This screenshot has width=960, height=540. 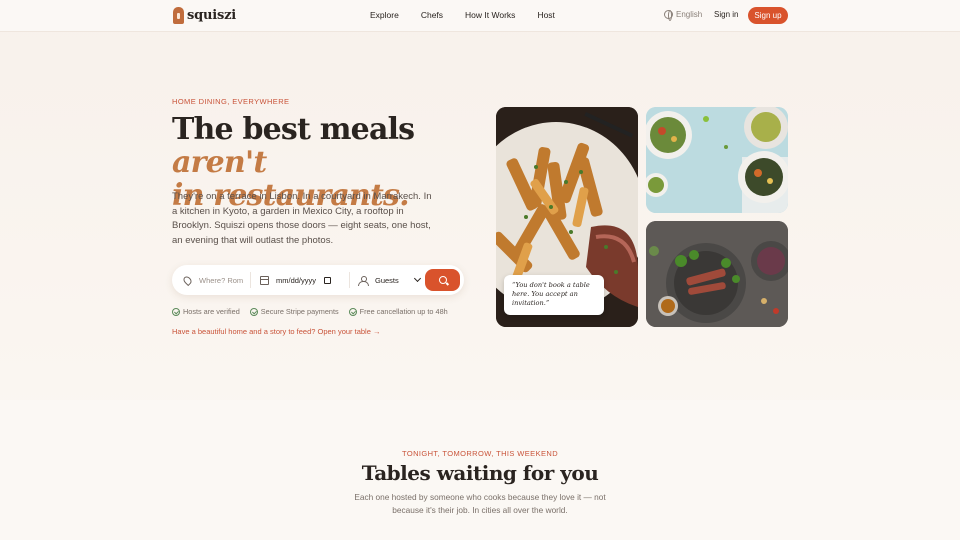 What do you see at coordinates (417, 278) in the screenshot?
I see `chevron-down-icon` at bounding box center [417, 278].